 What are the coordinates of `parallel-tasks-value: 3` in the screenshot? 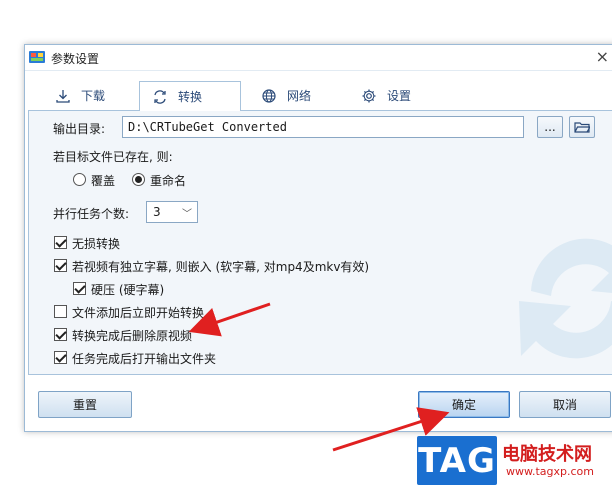 It's located at (157, 212).